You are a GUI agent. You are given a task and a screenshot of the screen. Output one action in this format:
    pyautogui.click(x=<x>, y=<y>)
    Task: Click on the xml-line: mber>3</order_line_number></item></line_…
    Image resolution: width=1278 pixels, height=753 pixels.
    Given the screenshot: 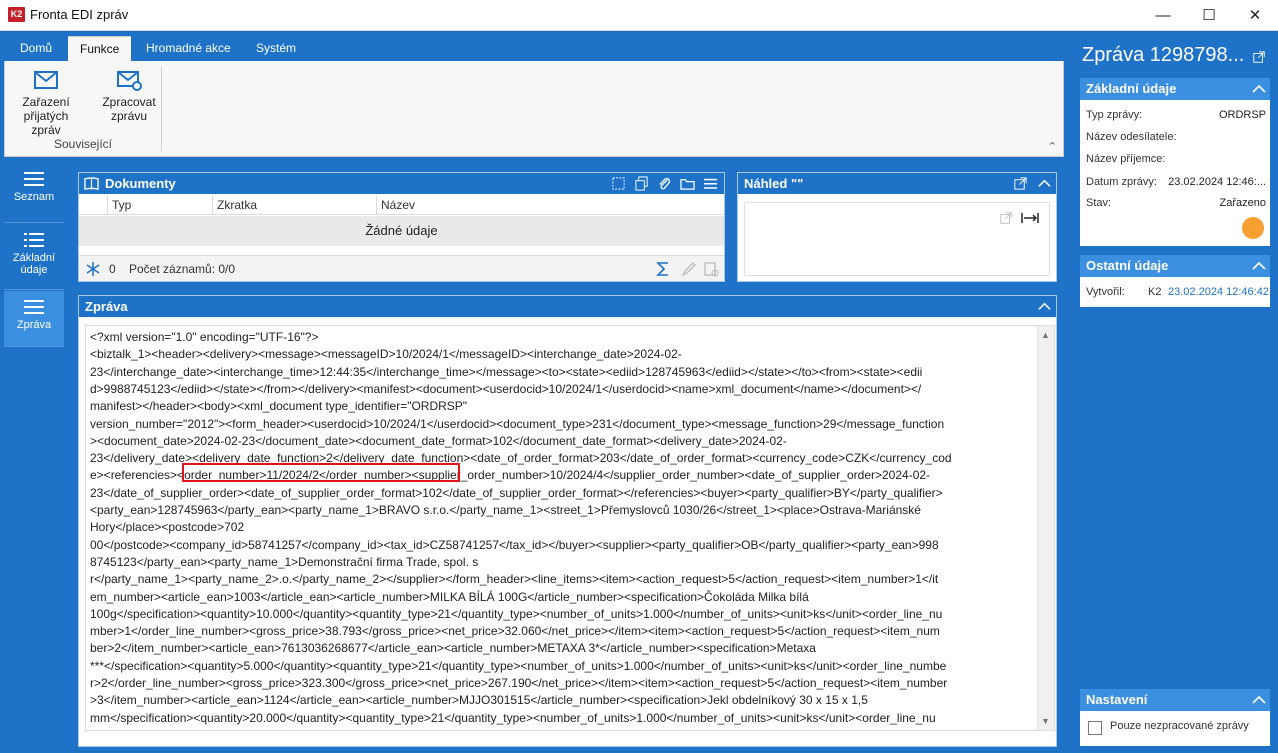 What is the action you would take?
    pyautogui.click(x=327, y=728)
    